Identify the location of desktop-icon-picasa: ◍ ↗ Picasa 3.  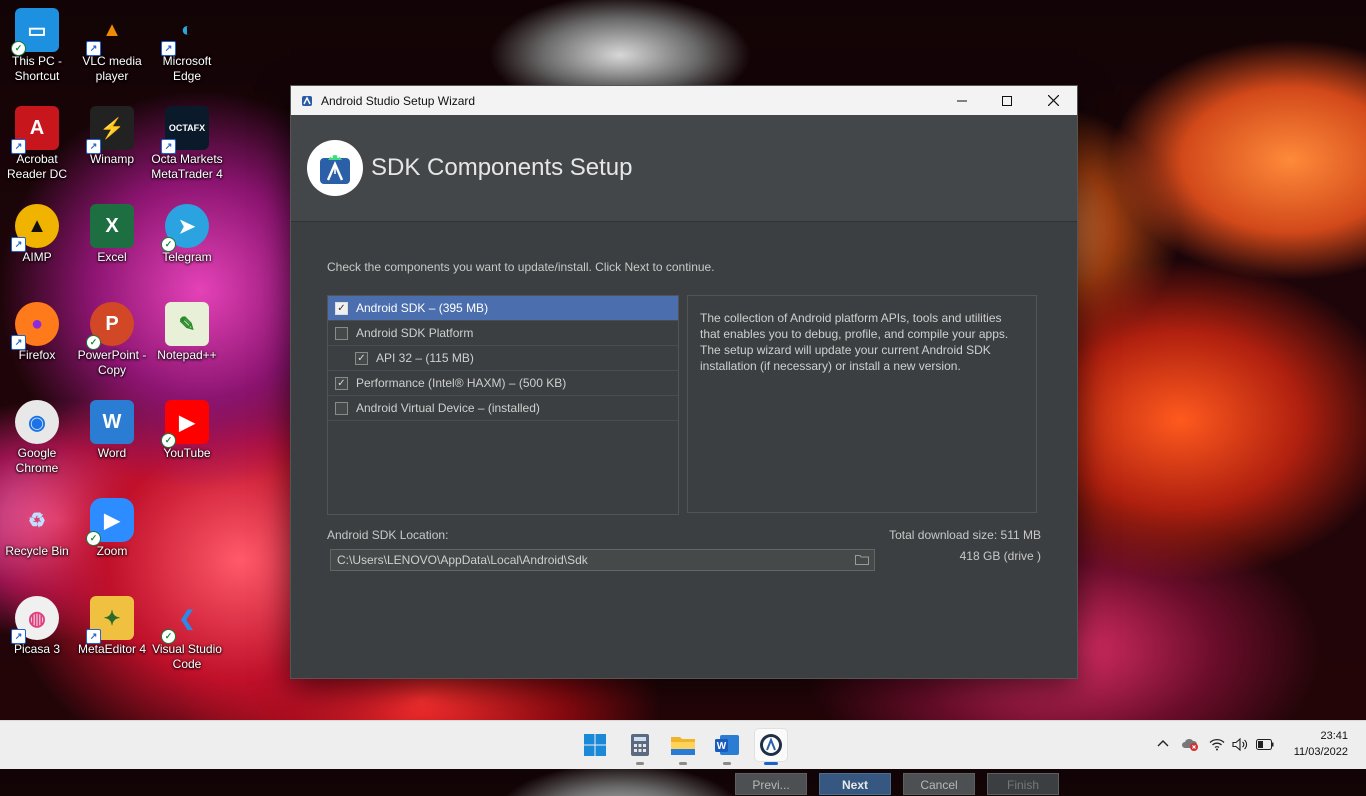
(37, 624).